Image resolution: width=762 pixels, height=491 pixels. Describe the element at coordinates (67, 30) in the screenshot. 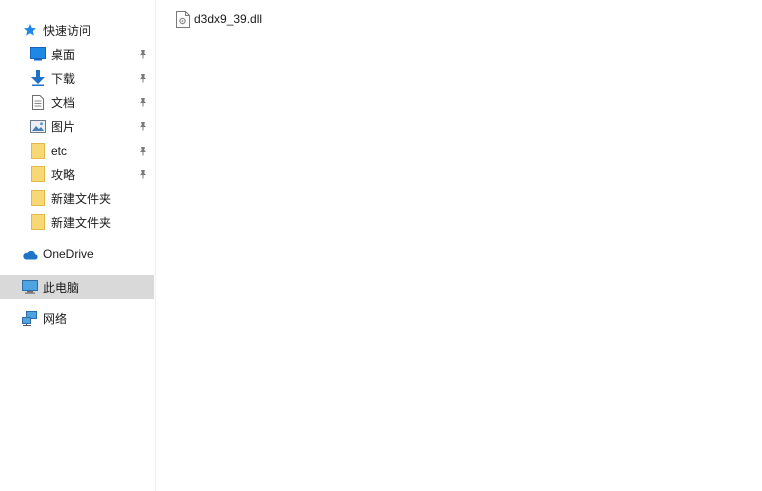

I see `nav-quick-access-label: 快速访问` at that location.